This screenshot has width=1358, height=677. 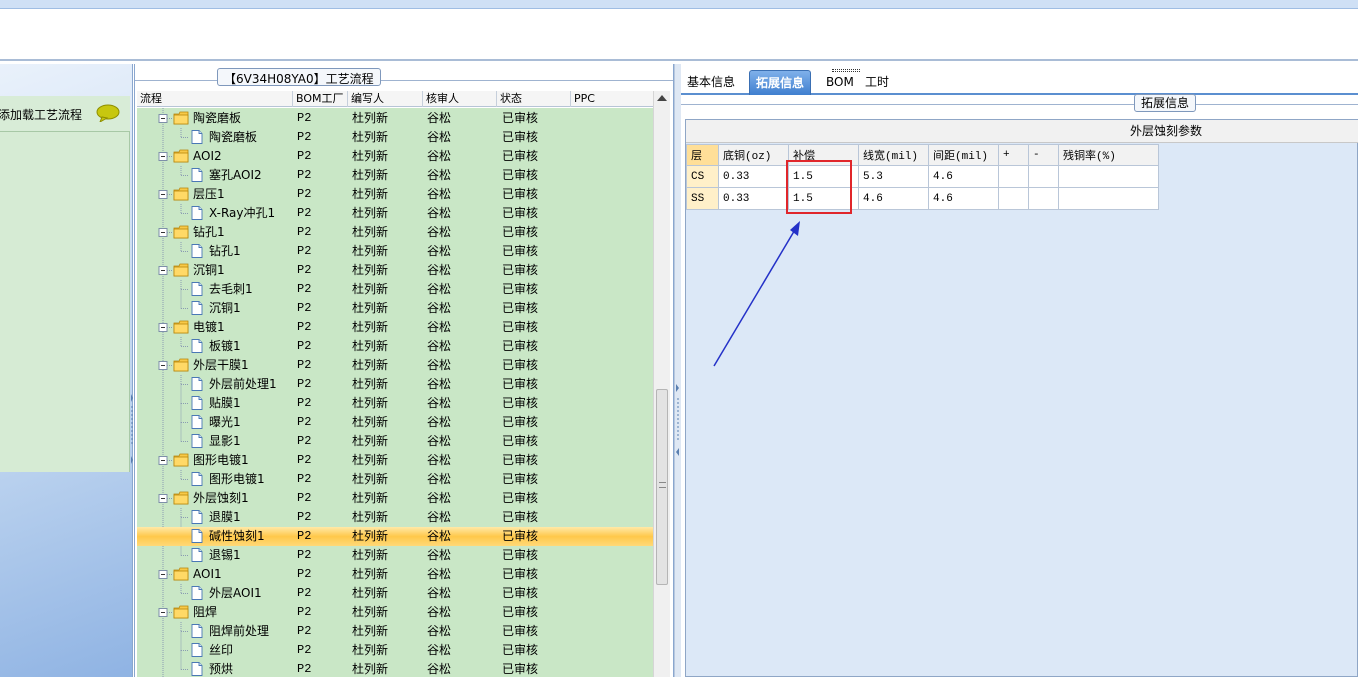 I want to click on tree-step-row: 去毛刺1 P2 杜列新 谷松 已审核, so click(x=395, y=289).